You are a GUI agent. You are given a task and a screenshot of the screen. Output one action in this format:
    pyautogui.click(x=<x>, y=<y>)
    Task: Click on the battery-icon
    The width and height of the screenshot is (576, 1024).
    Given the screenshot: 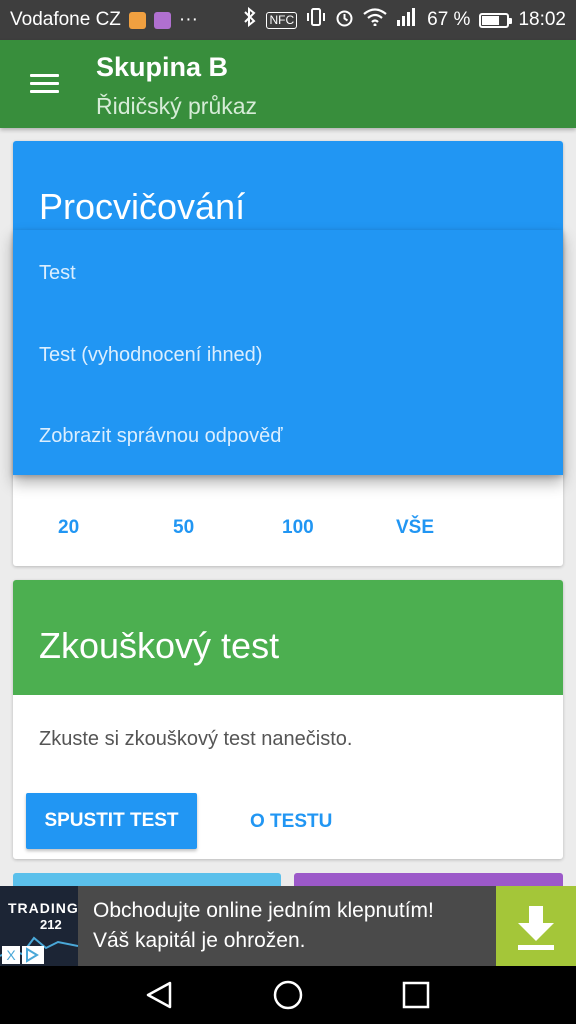 What is the action you would take?
    pyautogui.click(x=496, y=20)
    